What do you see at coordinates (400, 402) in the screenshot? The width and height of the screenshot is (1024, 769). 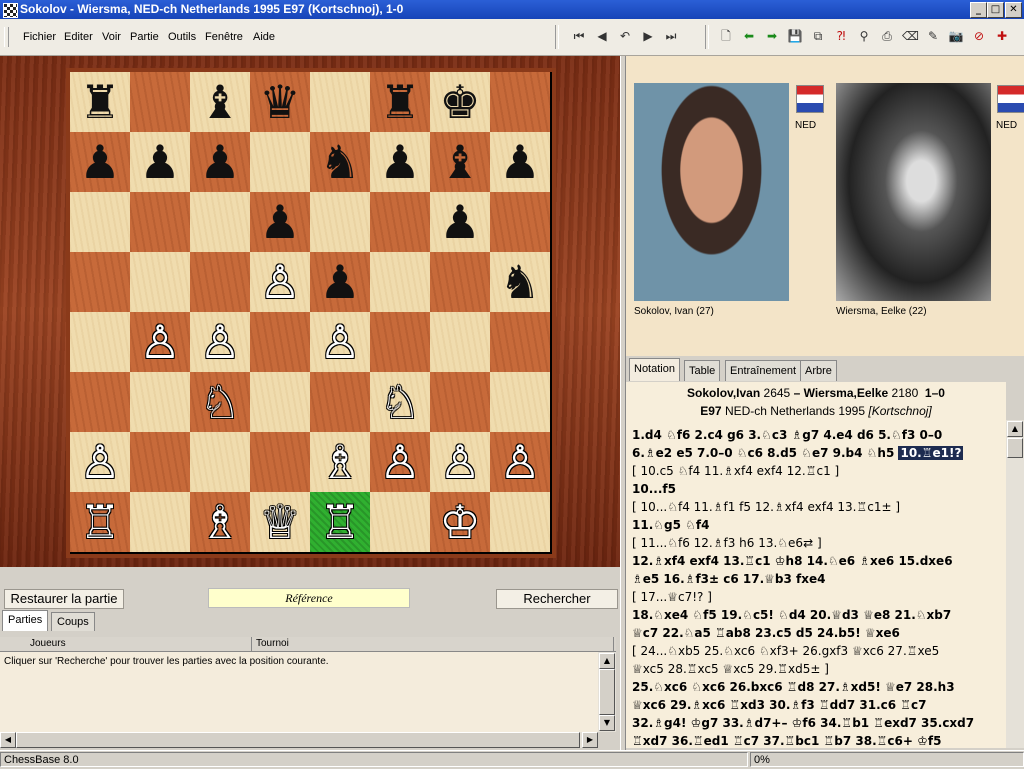 I see `piece-f3: ♘` at bounding box center [400, 402].